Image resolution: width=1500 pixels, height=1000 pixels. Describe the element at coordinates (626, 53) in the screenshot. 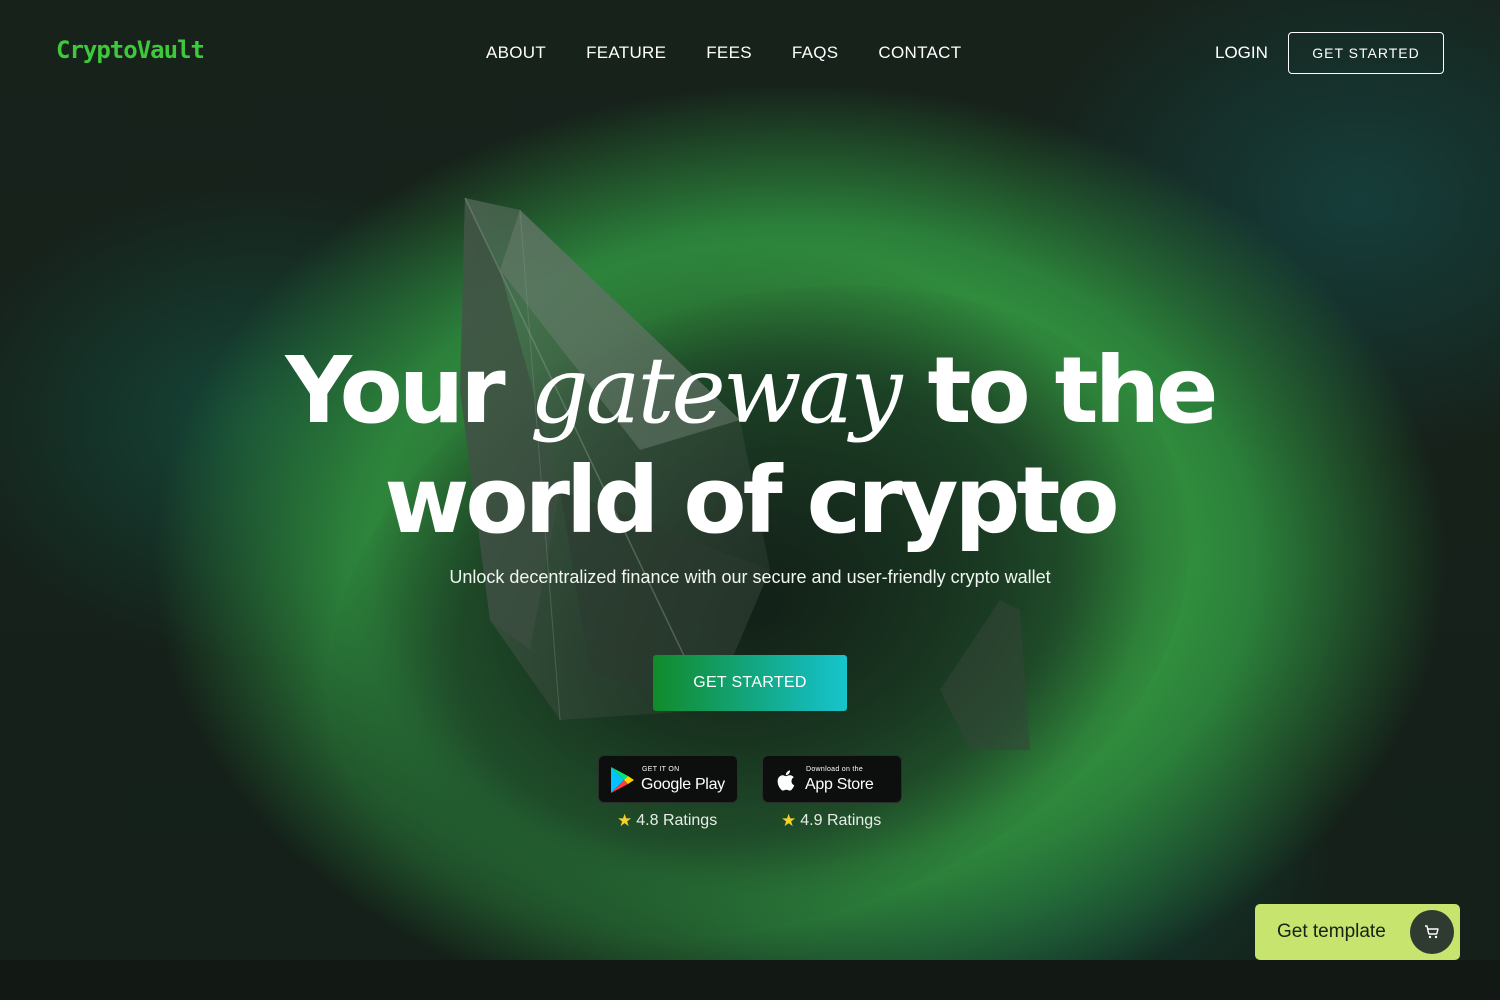

I see `nav-link-feature: FEATURE` at that location.